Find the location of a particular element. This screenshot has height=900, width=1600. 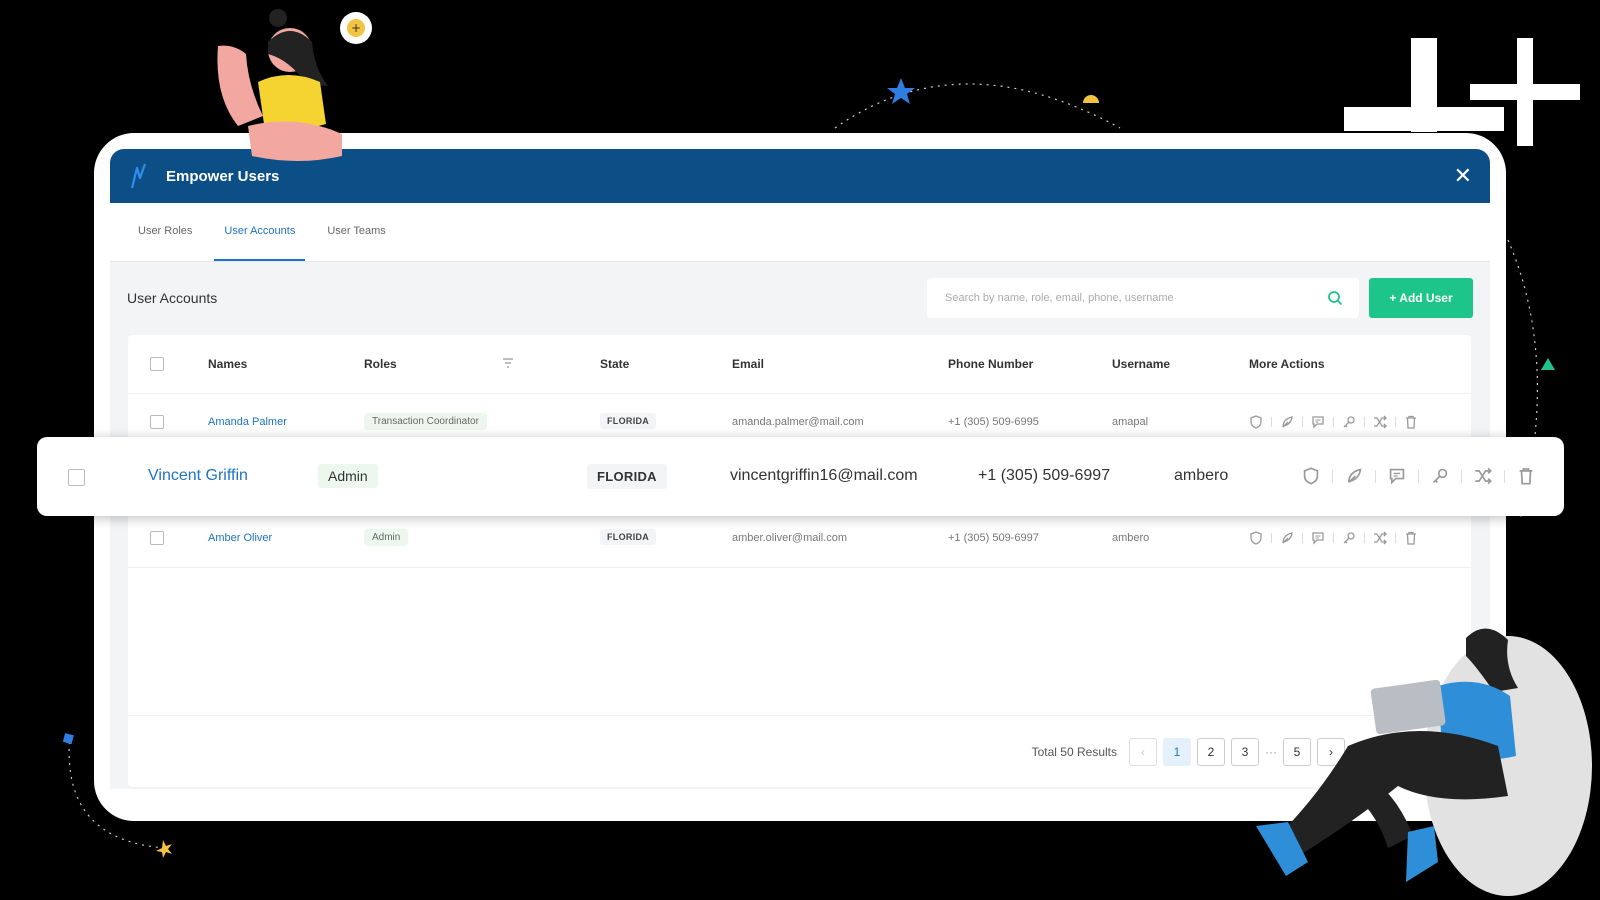

page-button: 2 is located at coordinates (1211, 752).